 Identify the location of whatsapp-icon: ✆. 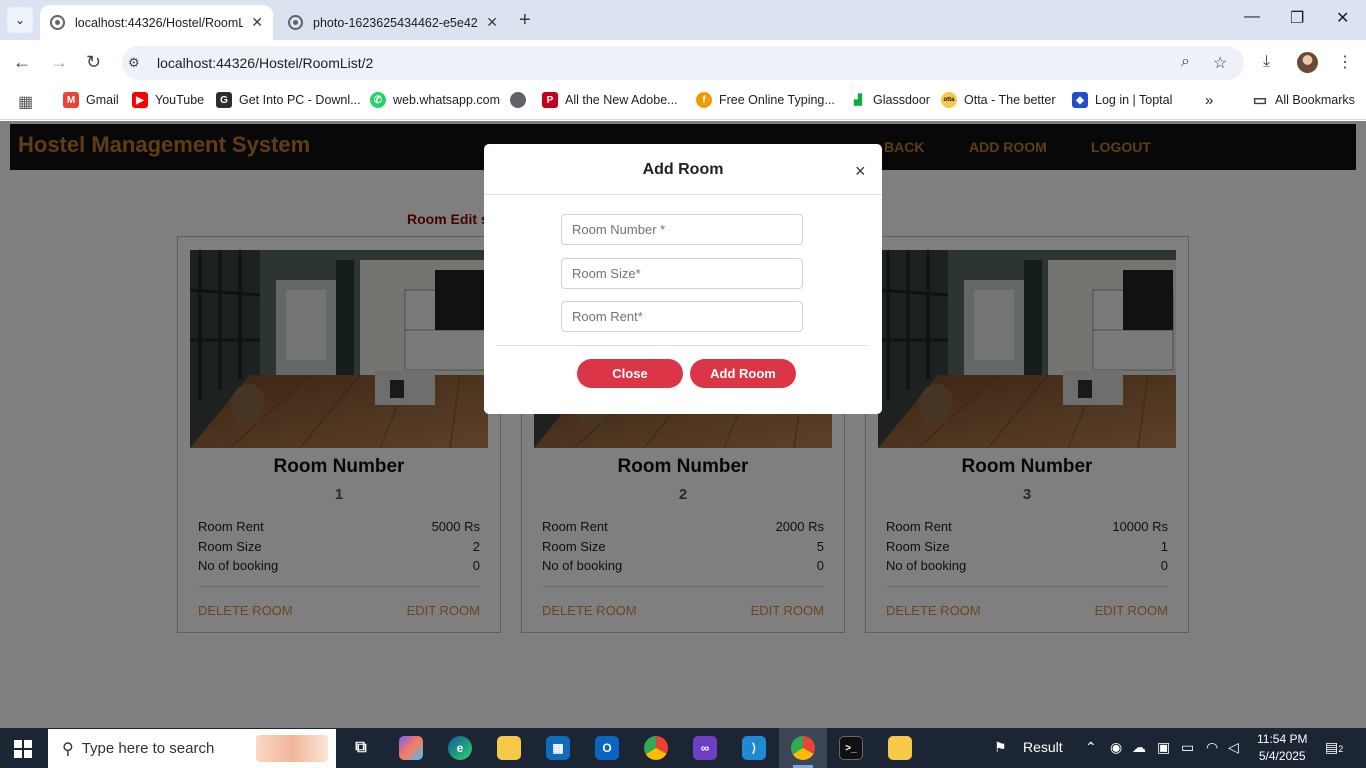
(378, 100).